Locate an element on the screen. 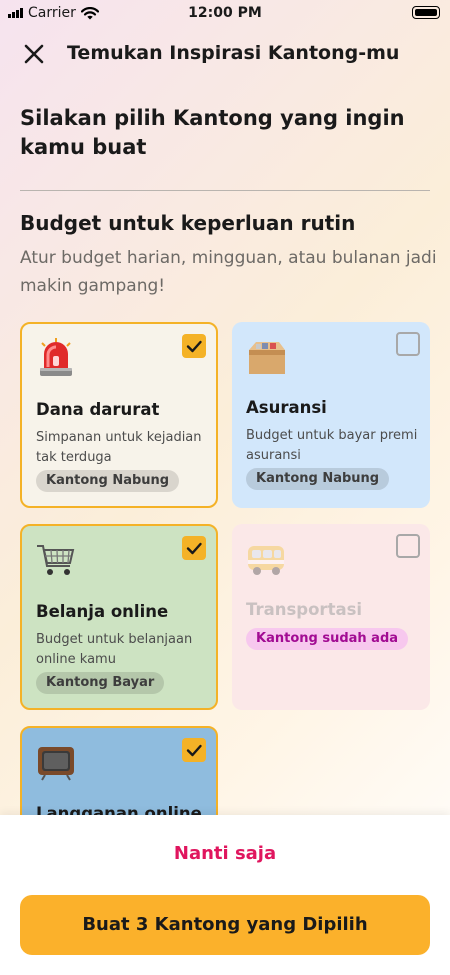 The width and height of the screenshot is (450, 975). television-icon is located at coordinates (56, 764).